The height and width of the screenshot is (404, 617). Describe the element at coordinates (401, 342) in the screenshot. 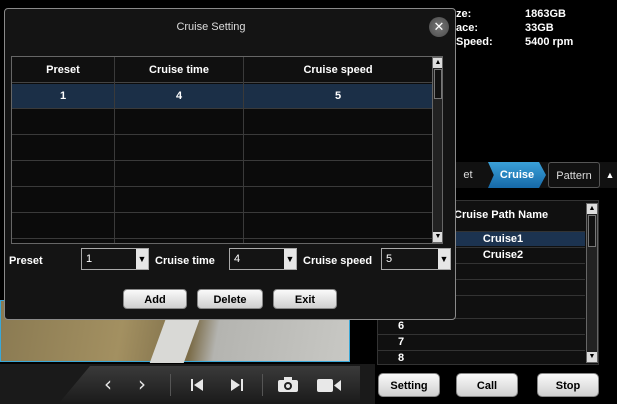

I see `list-item-number: 7` at that location.